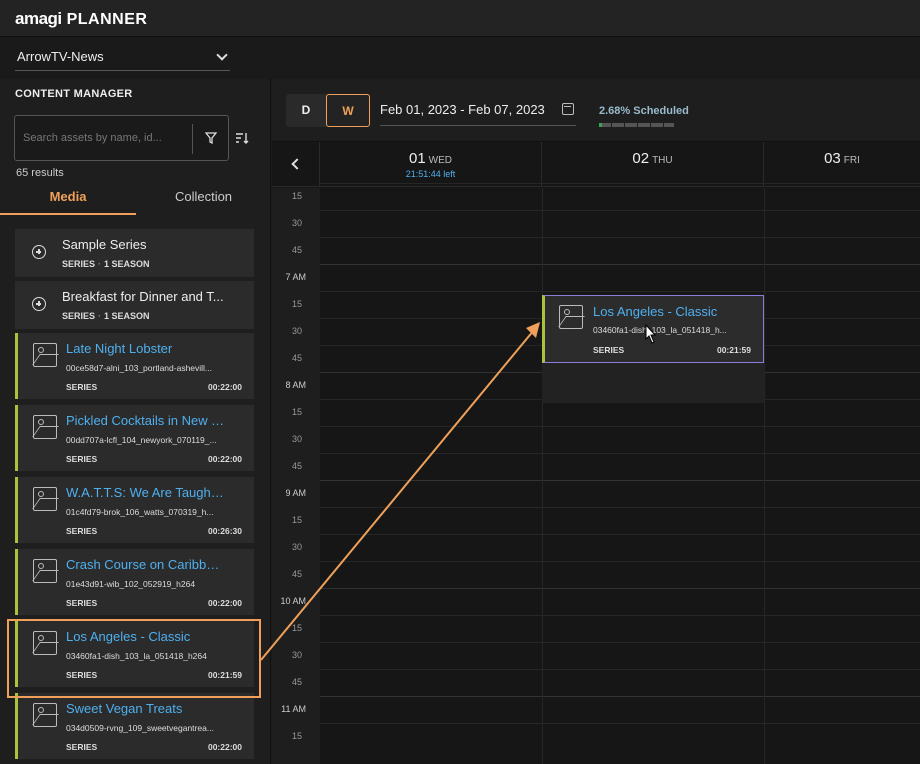  What do you see at coordinates (122, 58) in the screenshot?
I see `channel-select: ArrowTV-News` at bounding box center [122, 58].